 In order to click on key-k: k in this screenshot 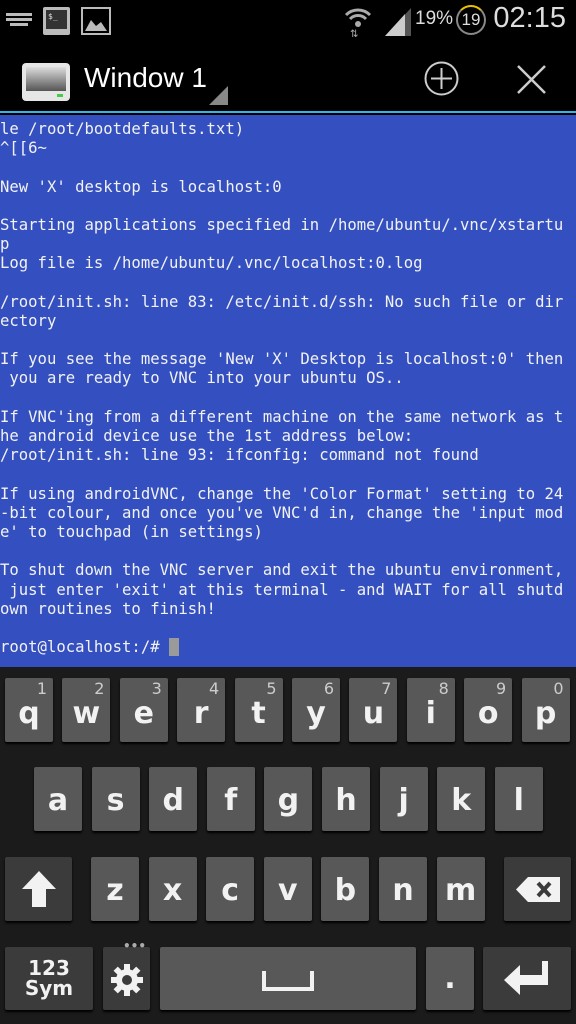, I will do `click(461, 799)`.